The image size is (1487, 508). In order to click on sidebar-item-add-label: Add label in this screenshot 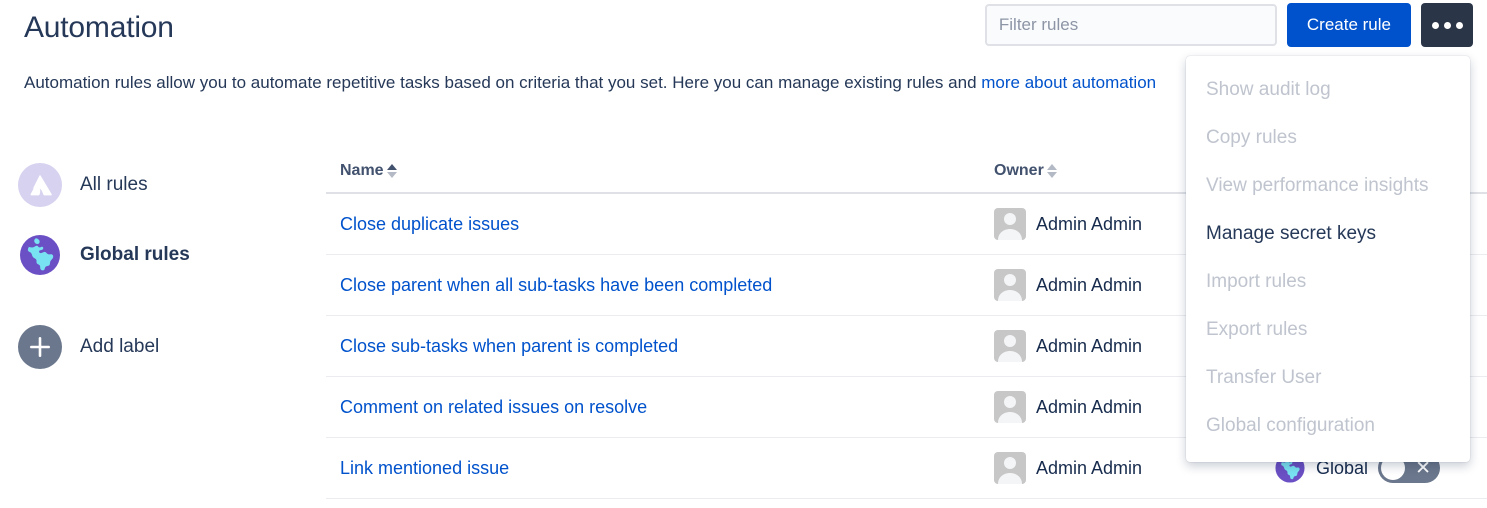, I will do `click(168, 347)`.